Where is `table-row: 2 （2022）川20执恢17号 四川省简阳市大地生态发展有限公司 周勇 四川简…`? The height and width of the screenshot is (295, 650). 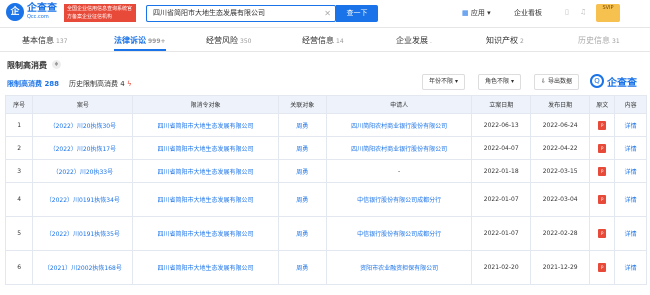 table-row: 2 （2022）川20执恢17号 四川省简阳市大地生态发展有限公司 周勇 四川简… is located at coordinates (325, 148).